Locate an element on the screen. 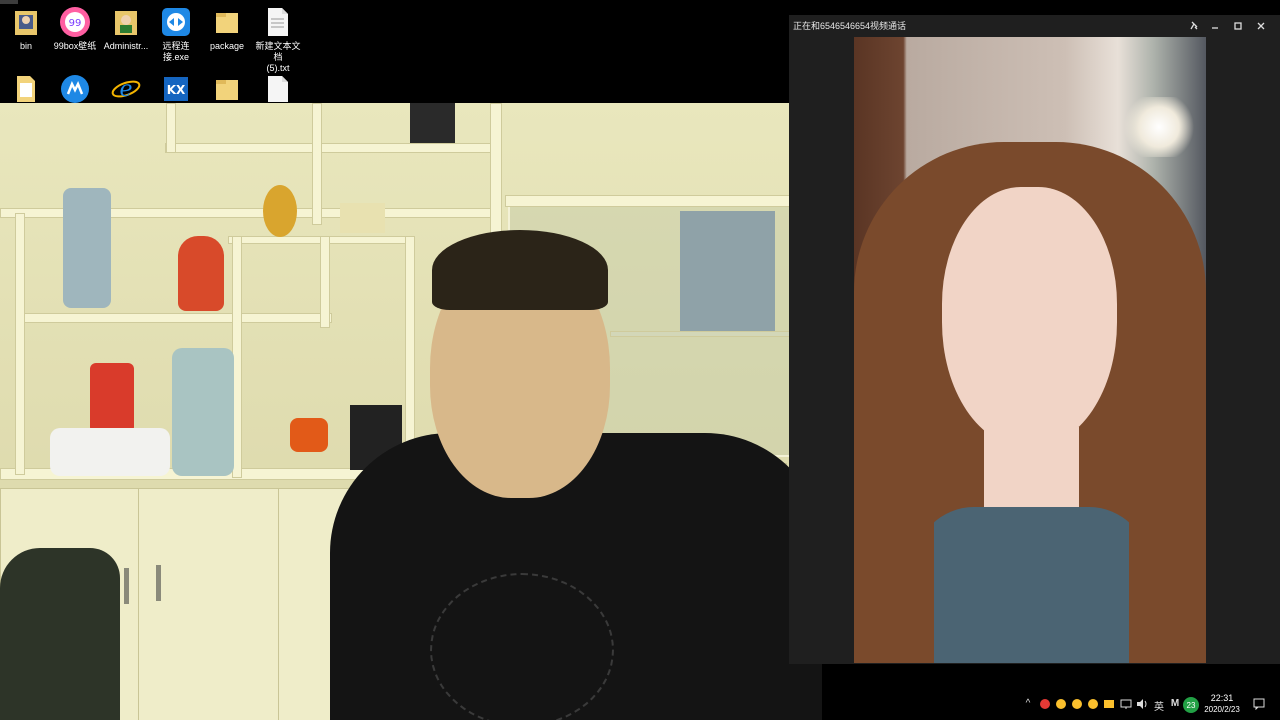 This screenshot has height=720, width=1280. folder-user-icon is located at coordinates (26, 22).